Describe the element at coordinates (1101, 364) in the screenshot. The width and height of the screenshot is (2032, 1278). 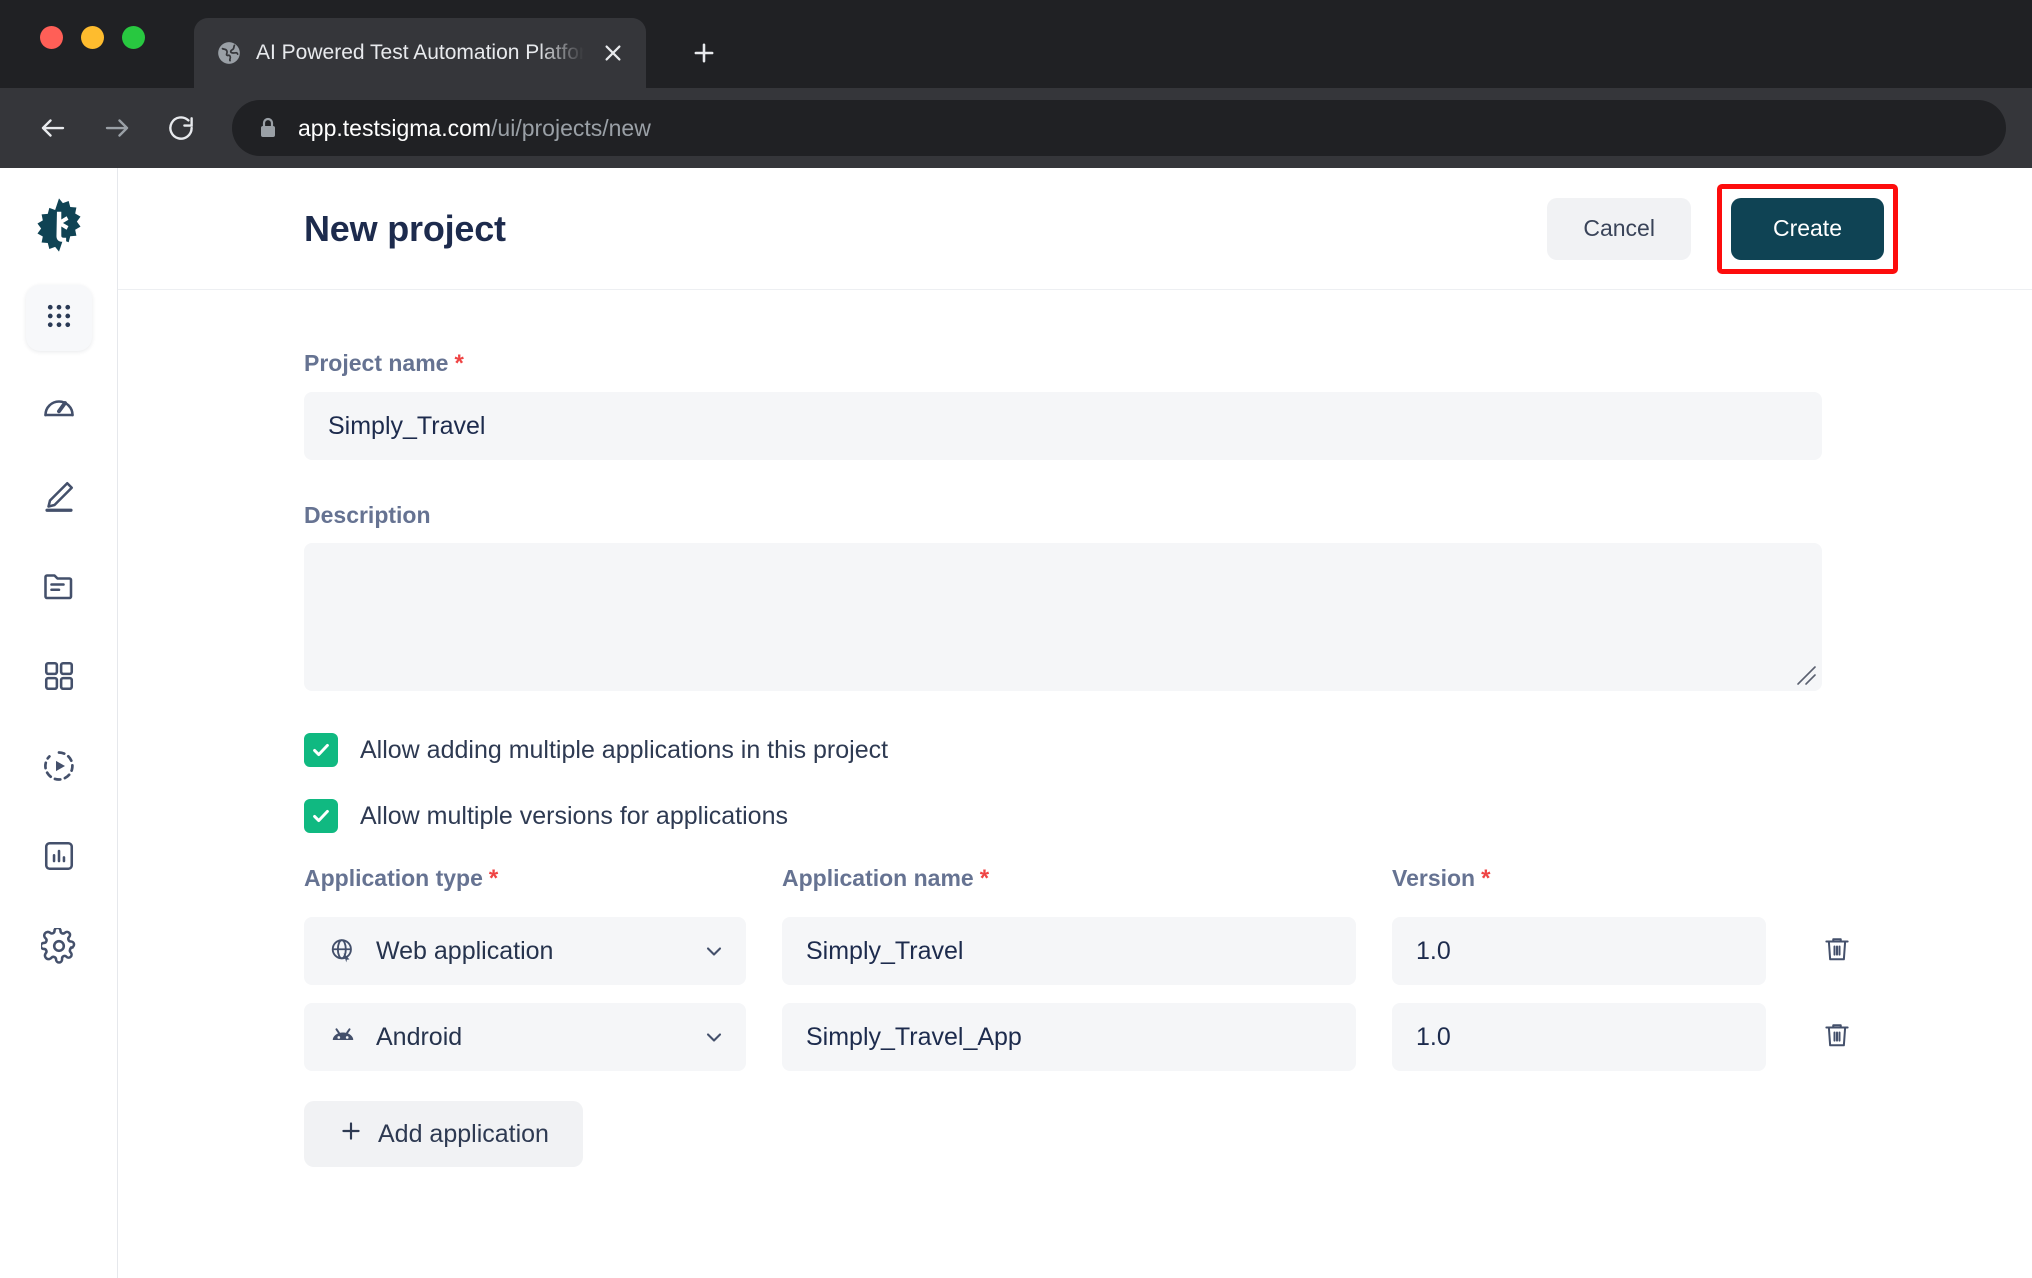
I see `project-name-label: Project name *` at that location.